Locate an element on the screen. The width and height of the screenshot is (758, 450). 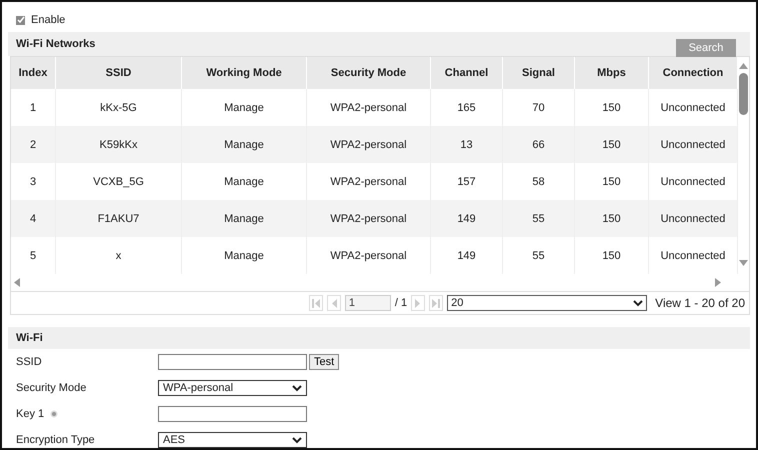
field-label: SSID is located at coordinates (29, 362).